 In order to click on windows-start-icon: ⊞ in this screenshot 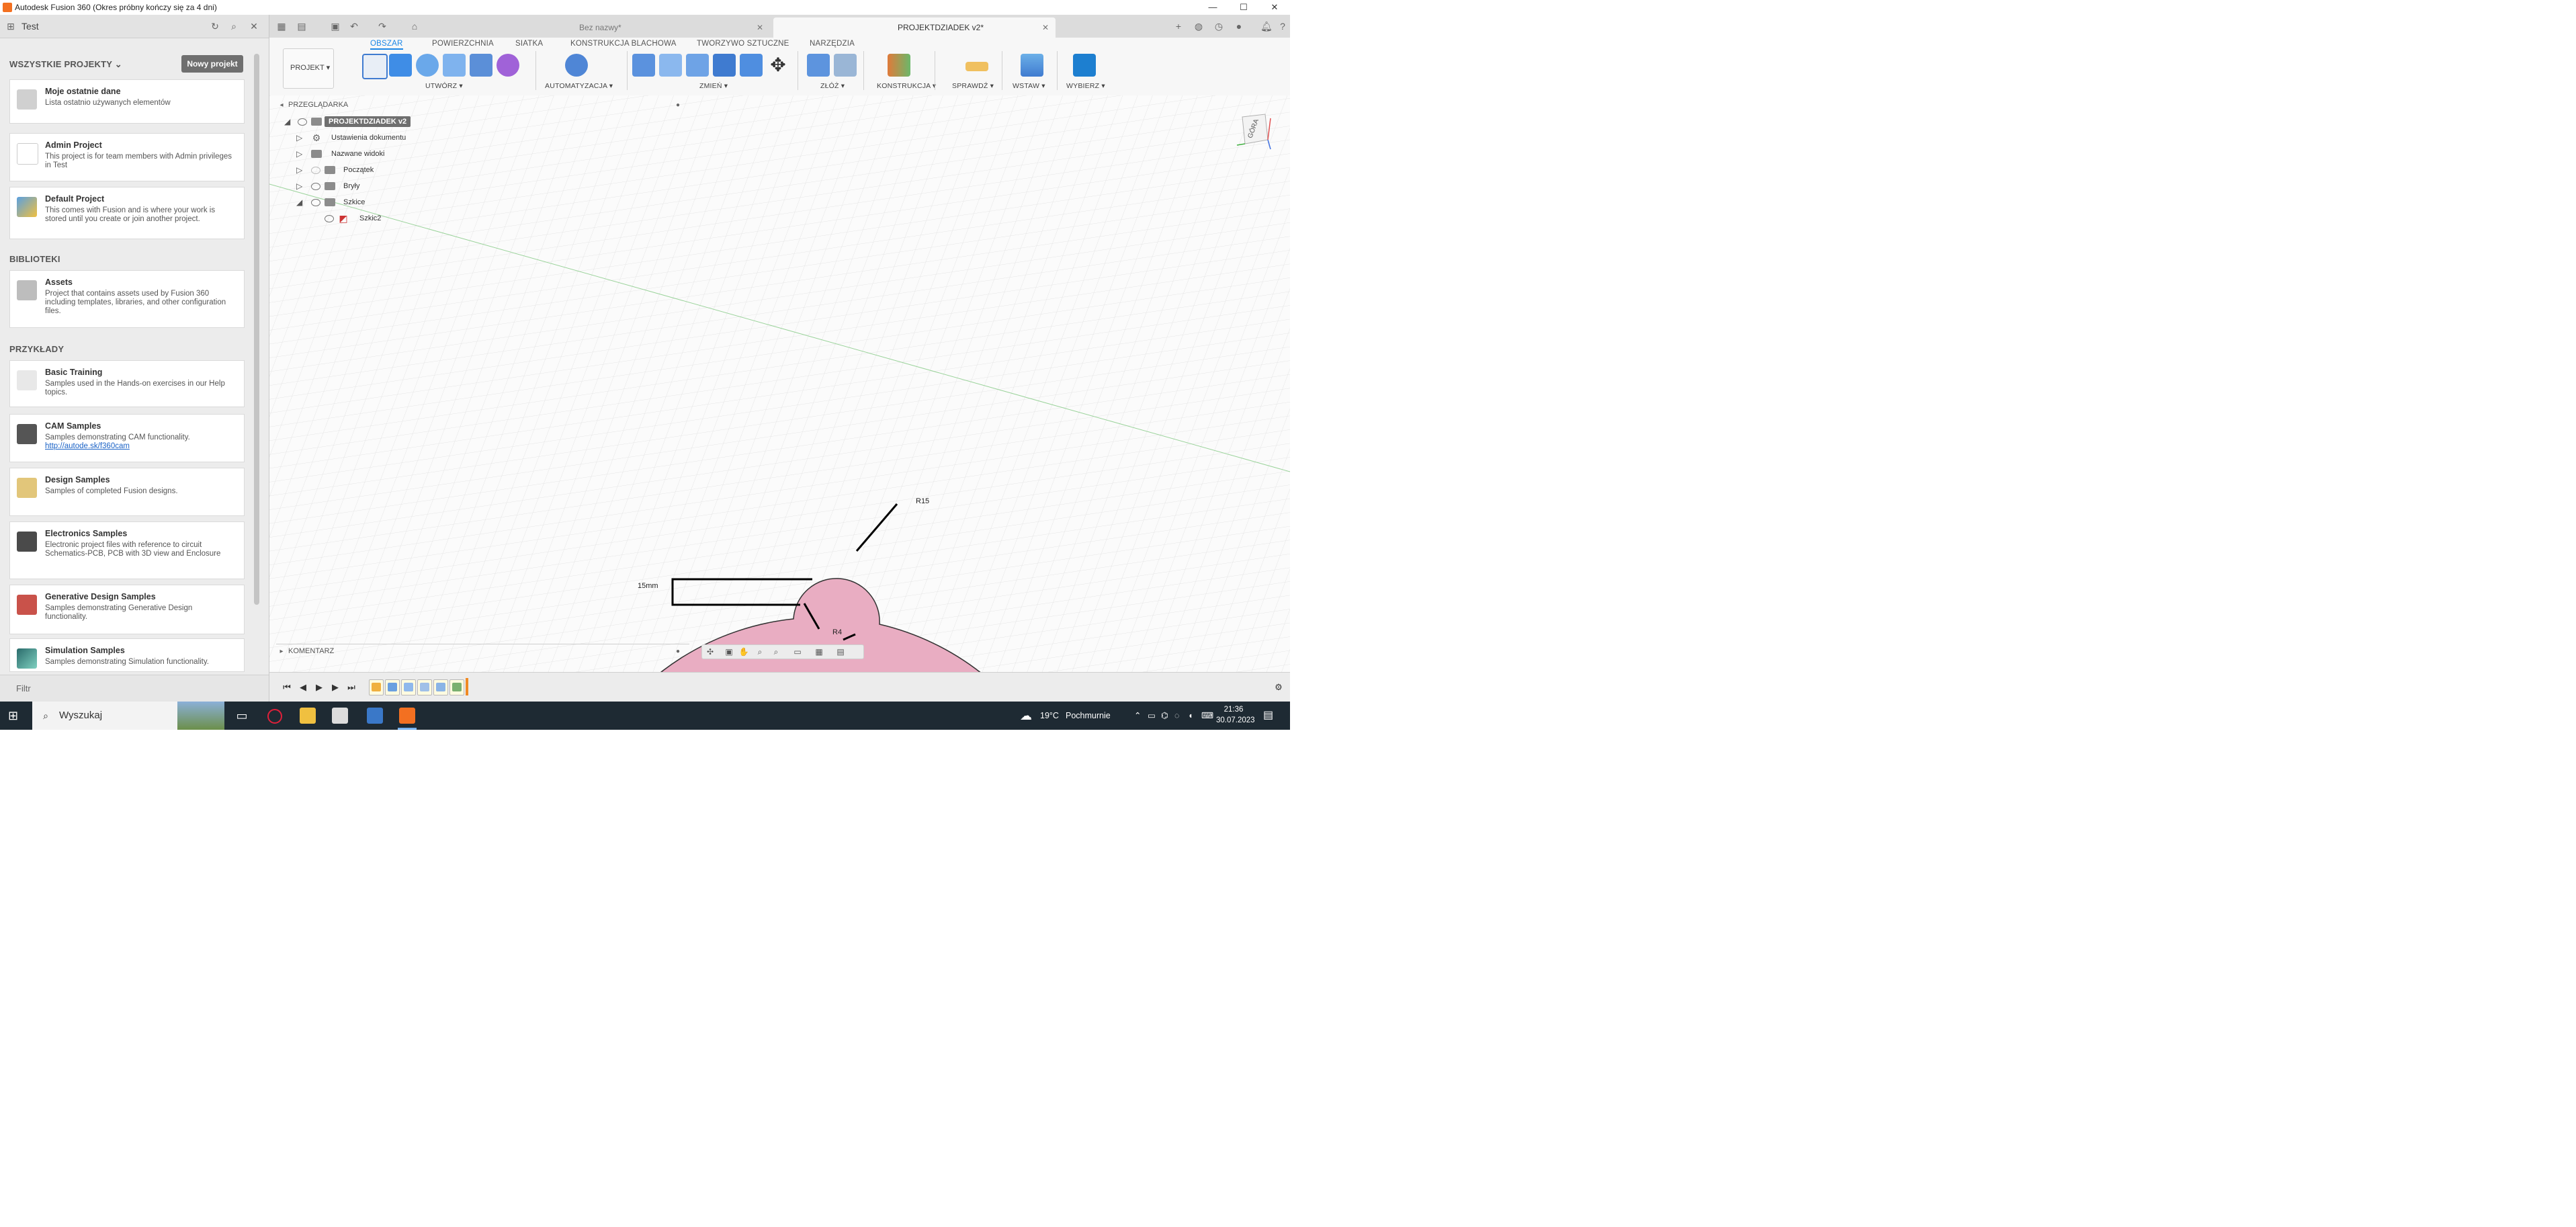, I will do `click(15, 715)`.